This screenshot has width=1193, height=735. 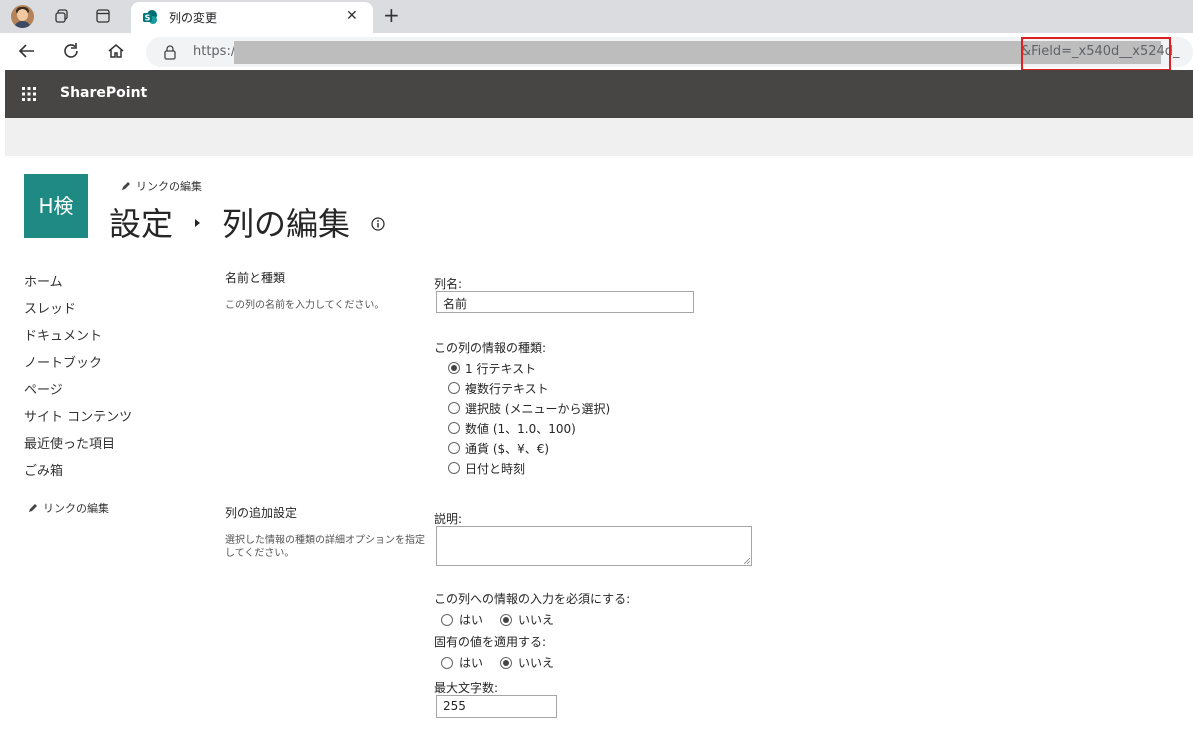 I want to click on info-icon, so click(x=378, y=224).